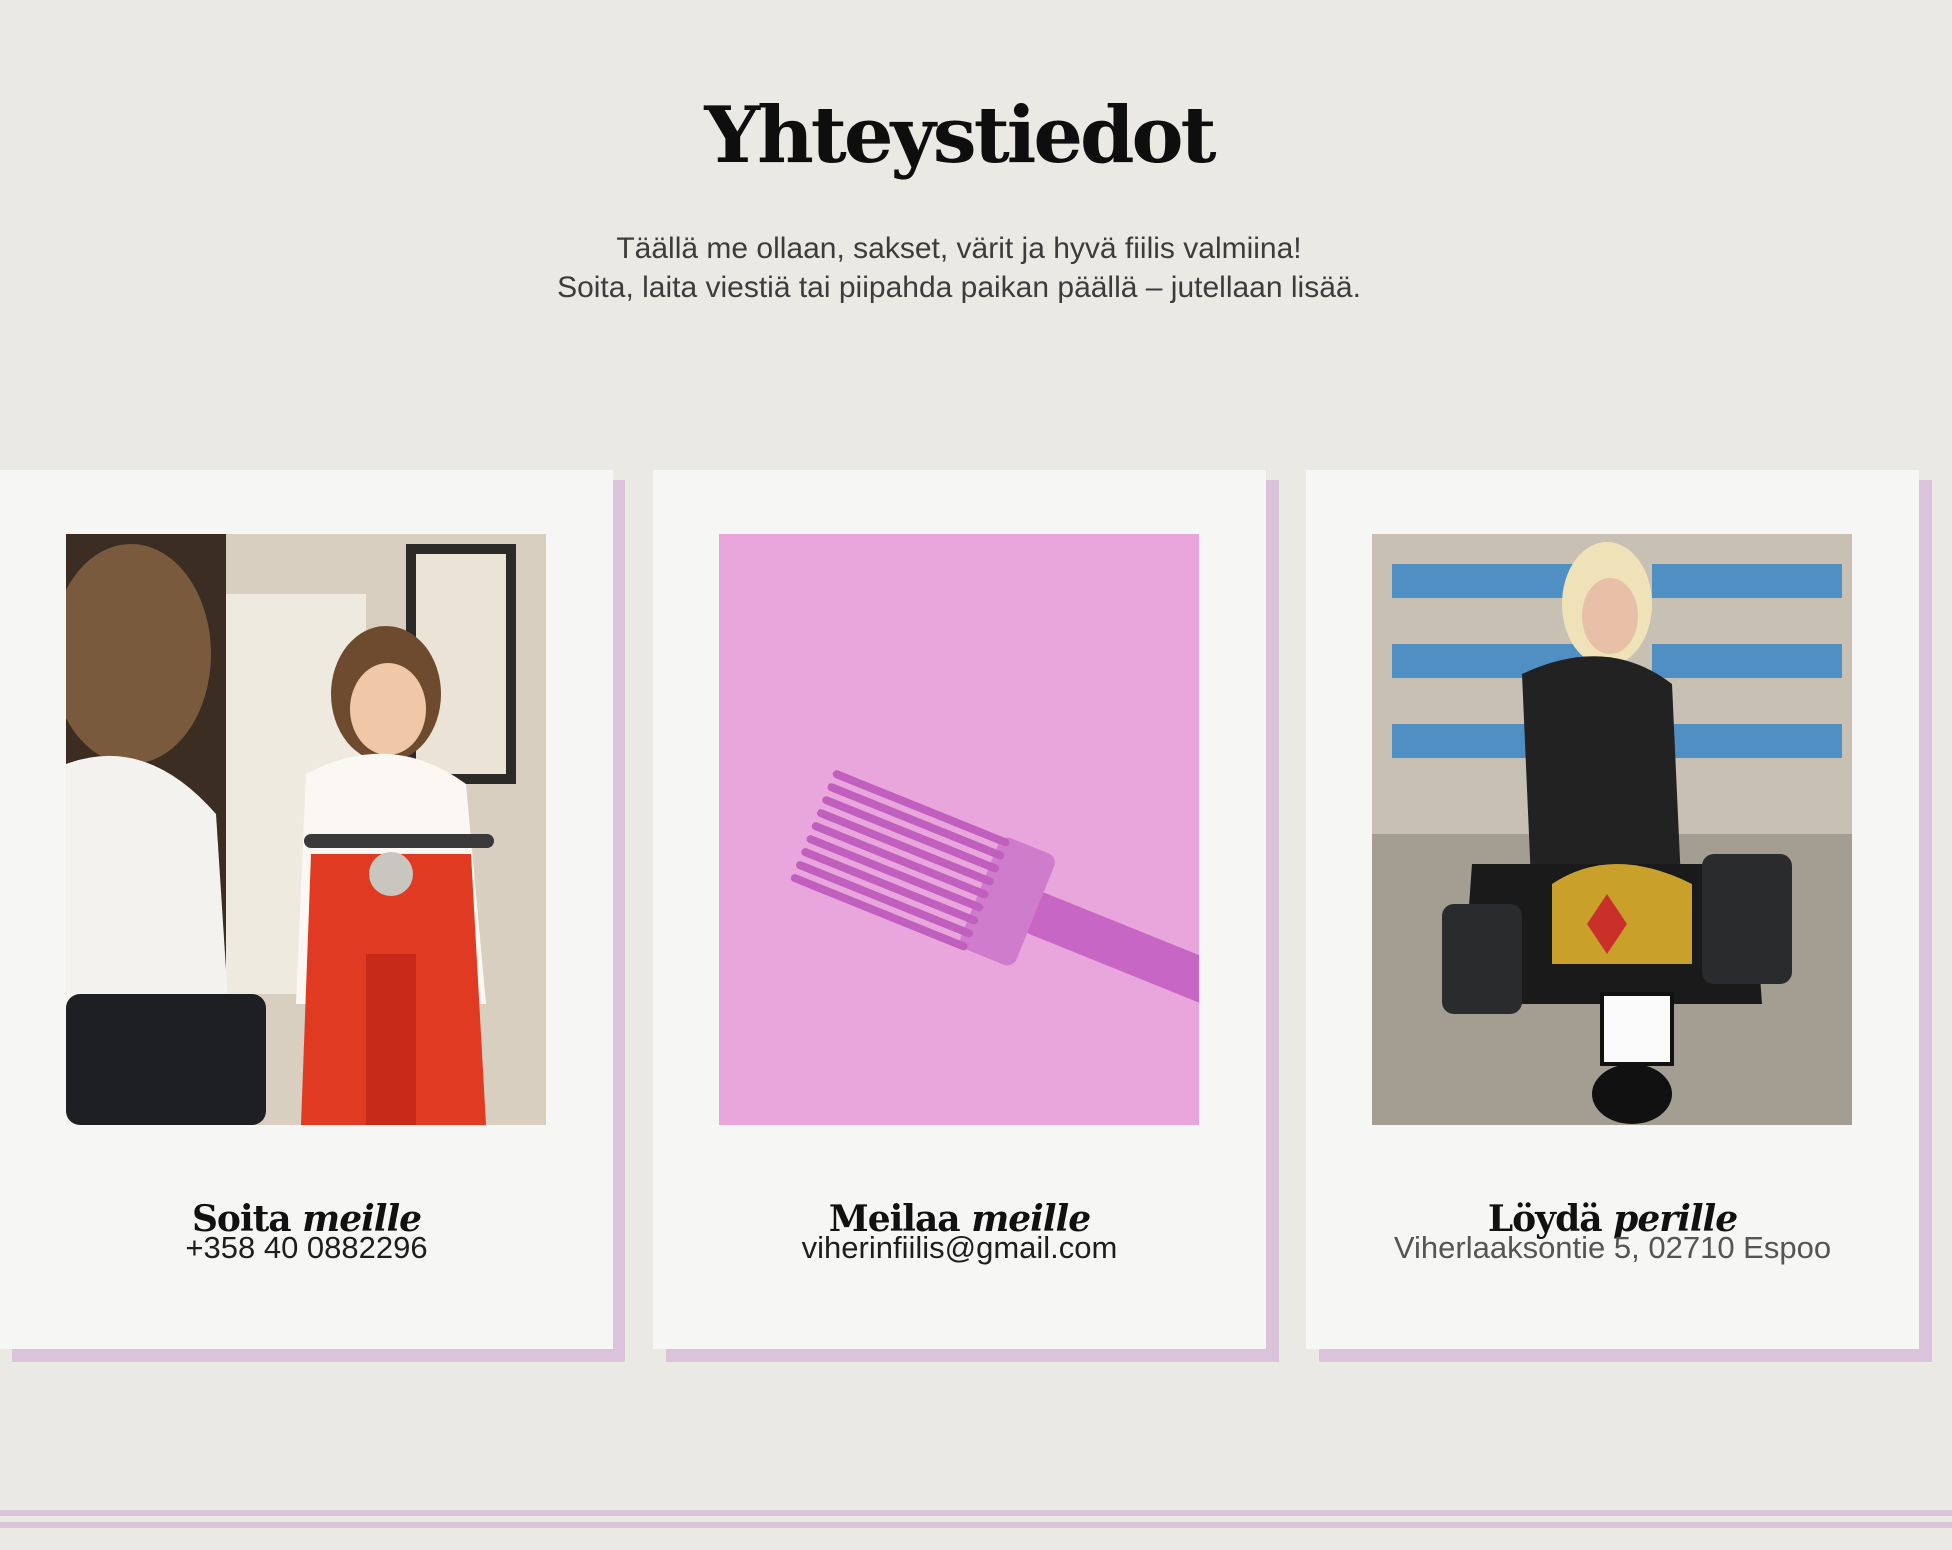 The width and height of the screenshot is (1952, 1550). I want to click on child-on-red-scooter-photo, so click(306, 829).